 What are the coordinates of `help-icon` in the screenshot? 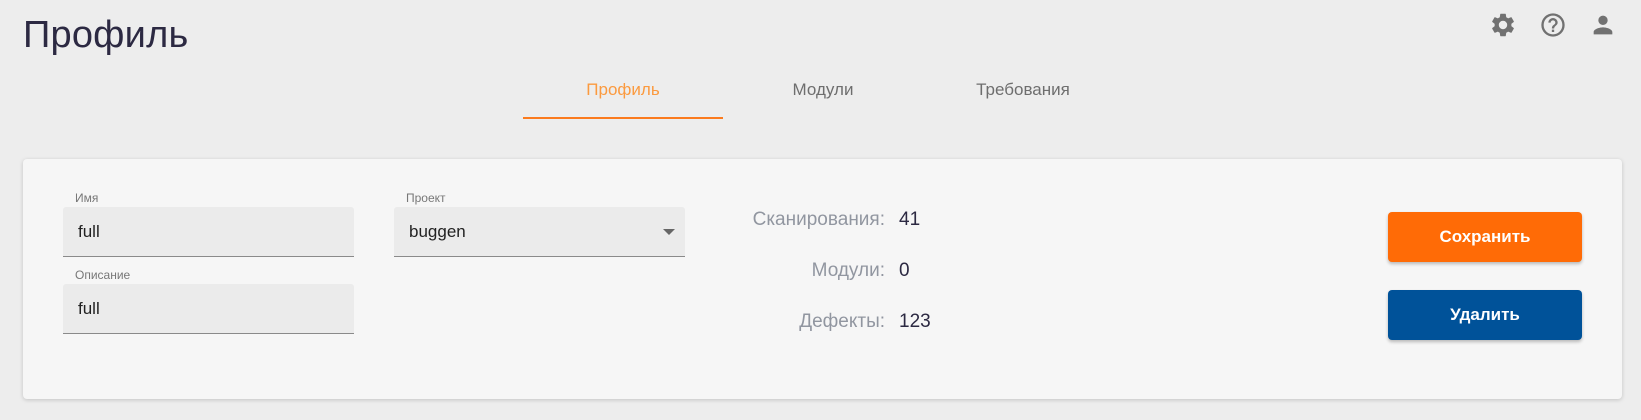 It's located at (1553, 25).